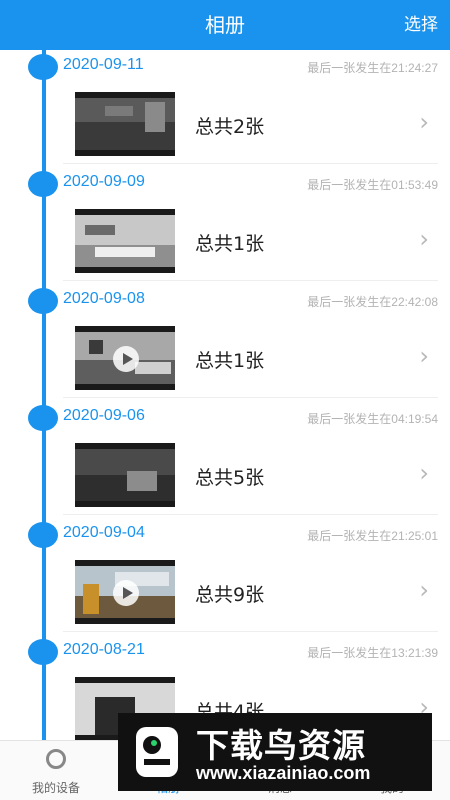 Image resolution: width=450 pixels, height=800 pixels. What do you see at coordinates (372, 536) in the screenshot?
I see `last-capture-time: 最后一张发生在21:25:01` at bounding box center [372, 536].